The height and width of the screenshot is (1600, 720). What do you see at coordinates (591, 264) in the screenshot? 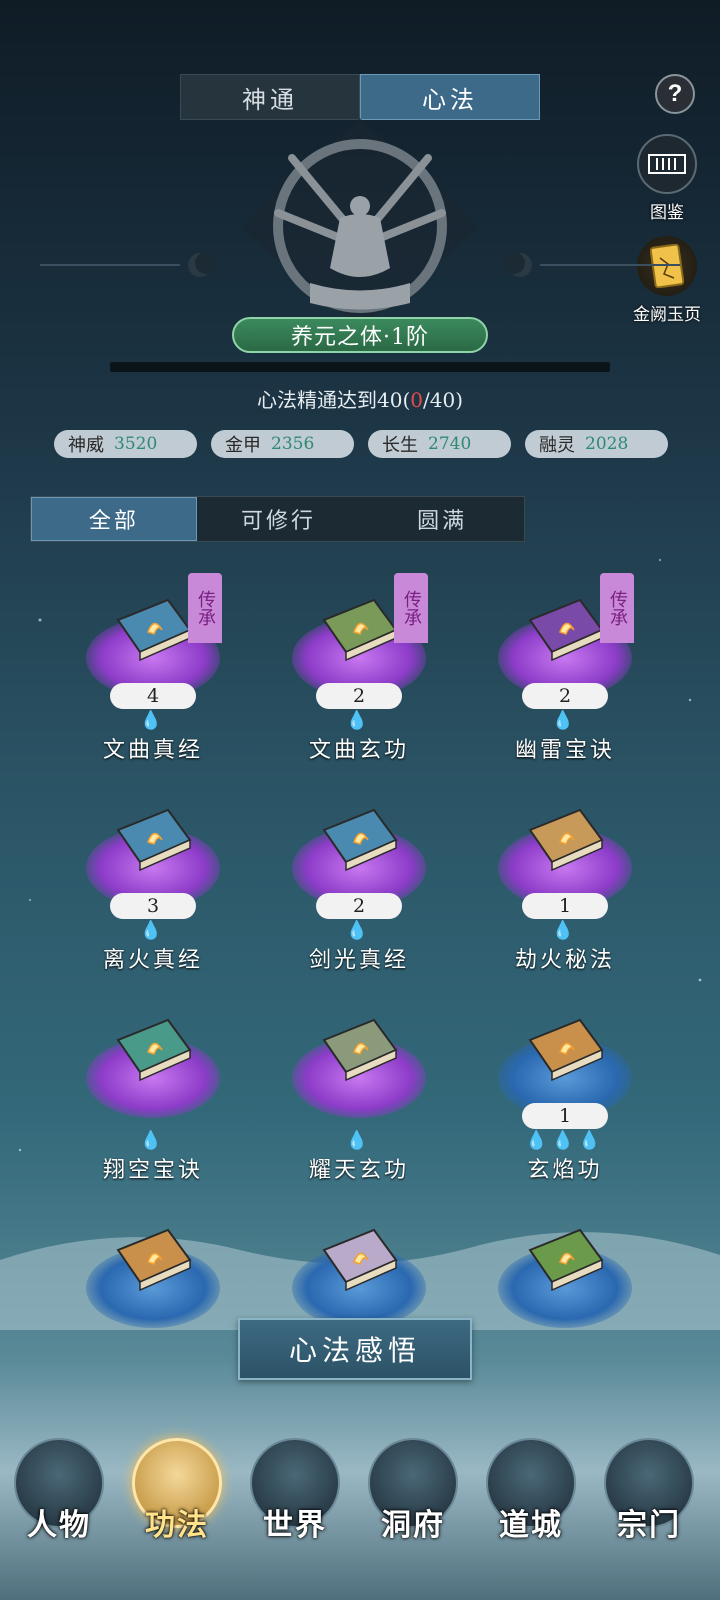
I see `right-moon-ornament` at bounding box center [591, 264].